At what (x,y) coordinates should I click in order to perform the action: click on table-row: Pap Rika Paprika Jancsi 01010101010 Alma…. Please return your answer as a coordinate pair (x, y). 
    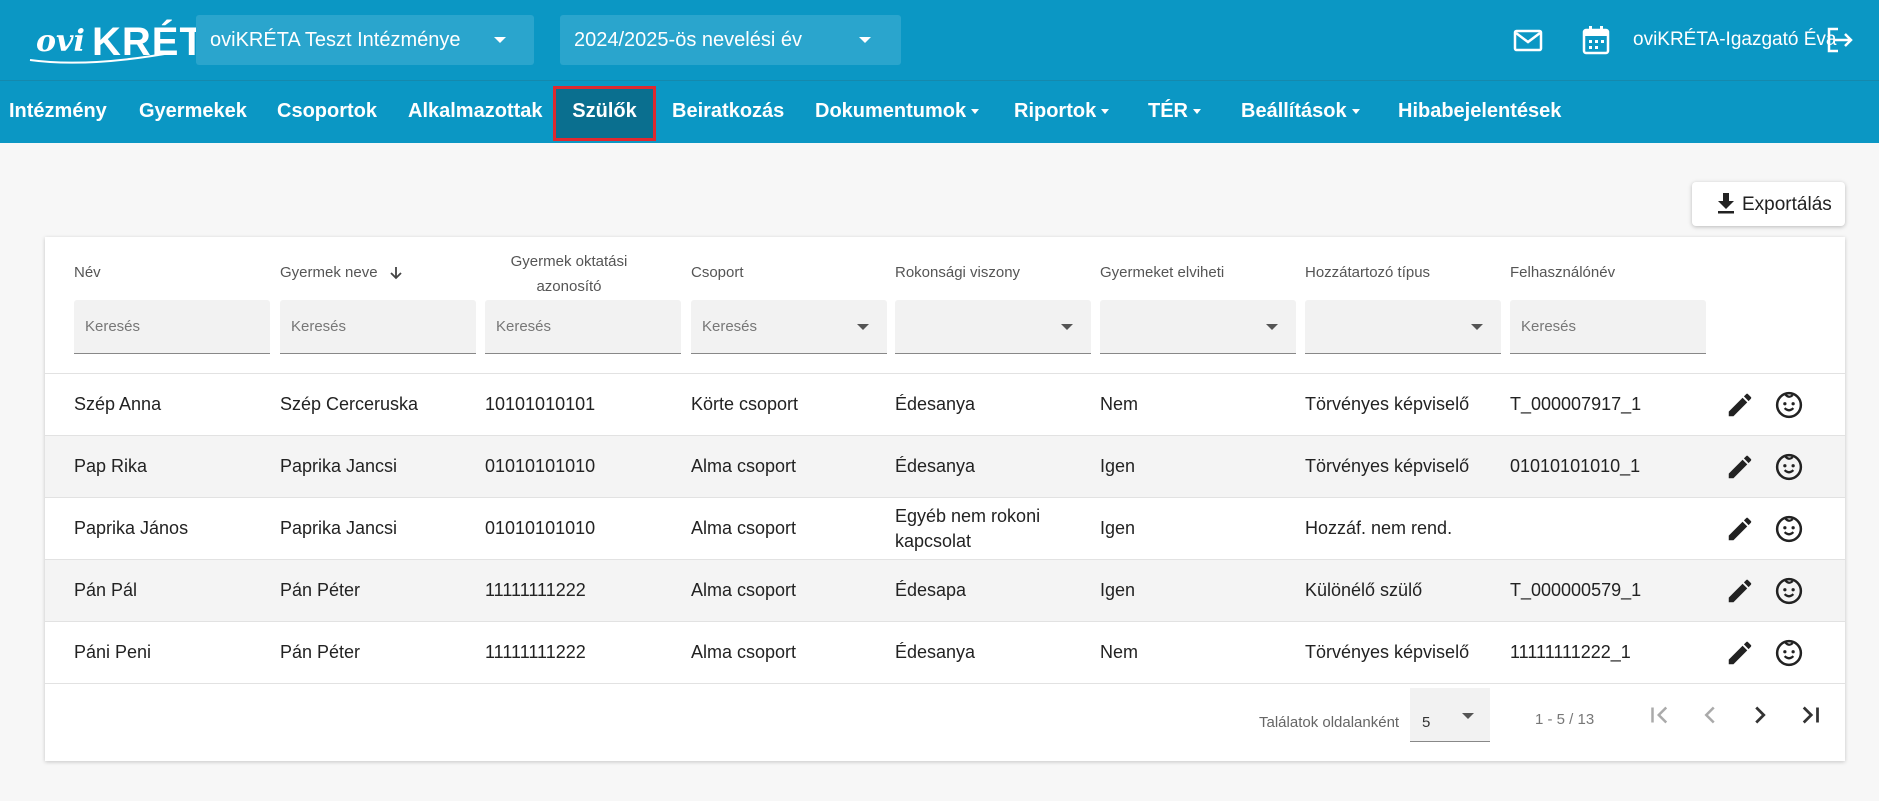
    Looking at the image, I should click on (945, 466).